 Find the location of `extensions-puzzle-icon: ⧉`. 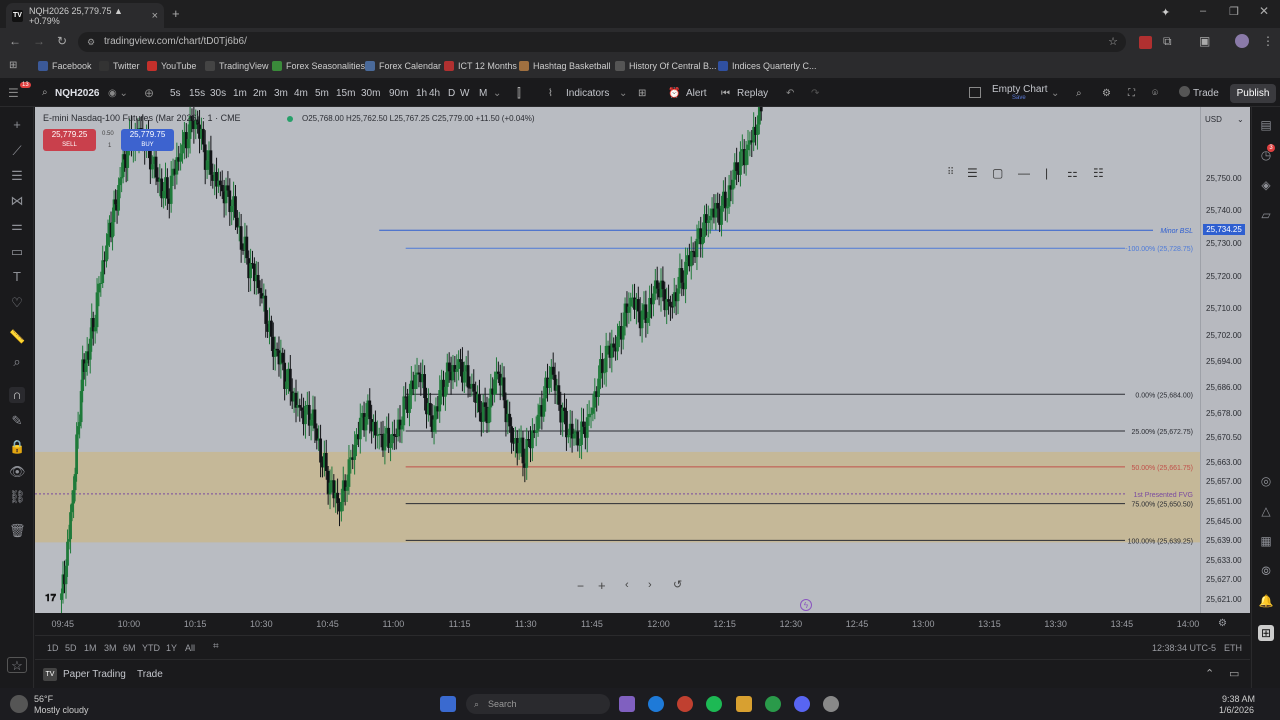

extensions-puzzle-icon: ⧉ is located at coordinates (1167, 41).